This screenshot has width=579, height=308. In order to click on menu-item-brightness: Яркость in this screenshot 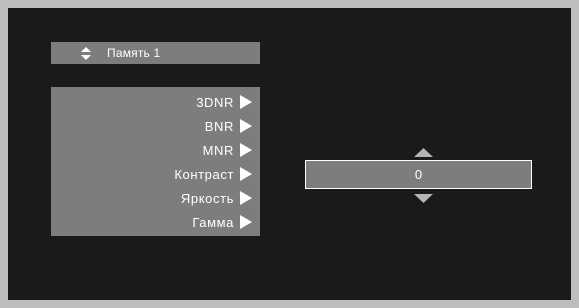, I will do `click(216, 198)`.